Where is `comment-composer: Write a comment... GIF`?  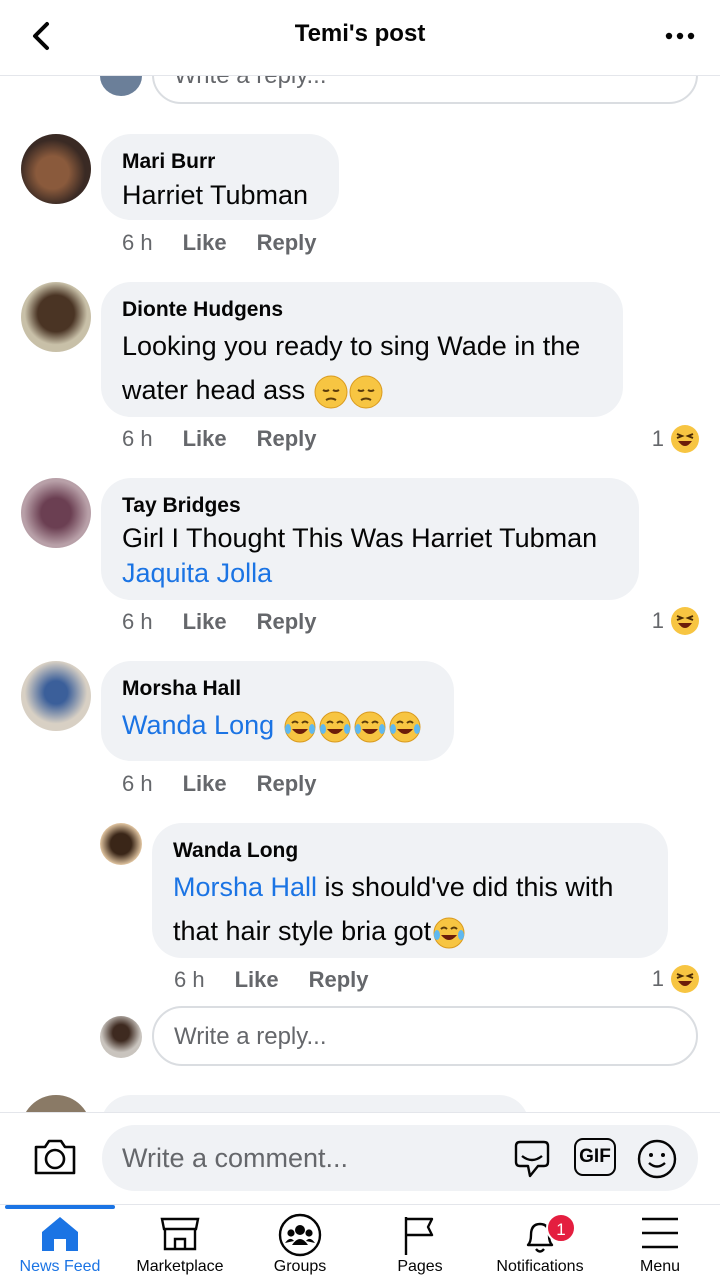 comment-composer: Write a comment... GIF is located at coordinates (360, 1158).